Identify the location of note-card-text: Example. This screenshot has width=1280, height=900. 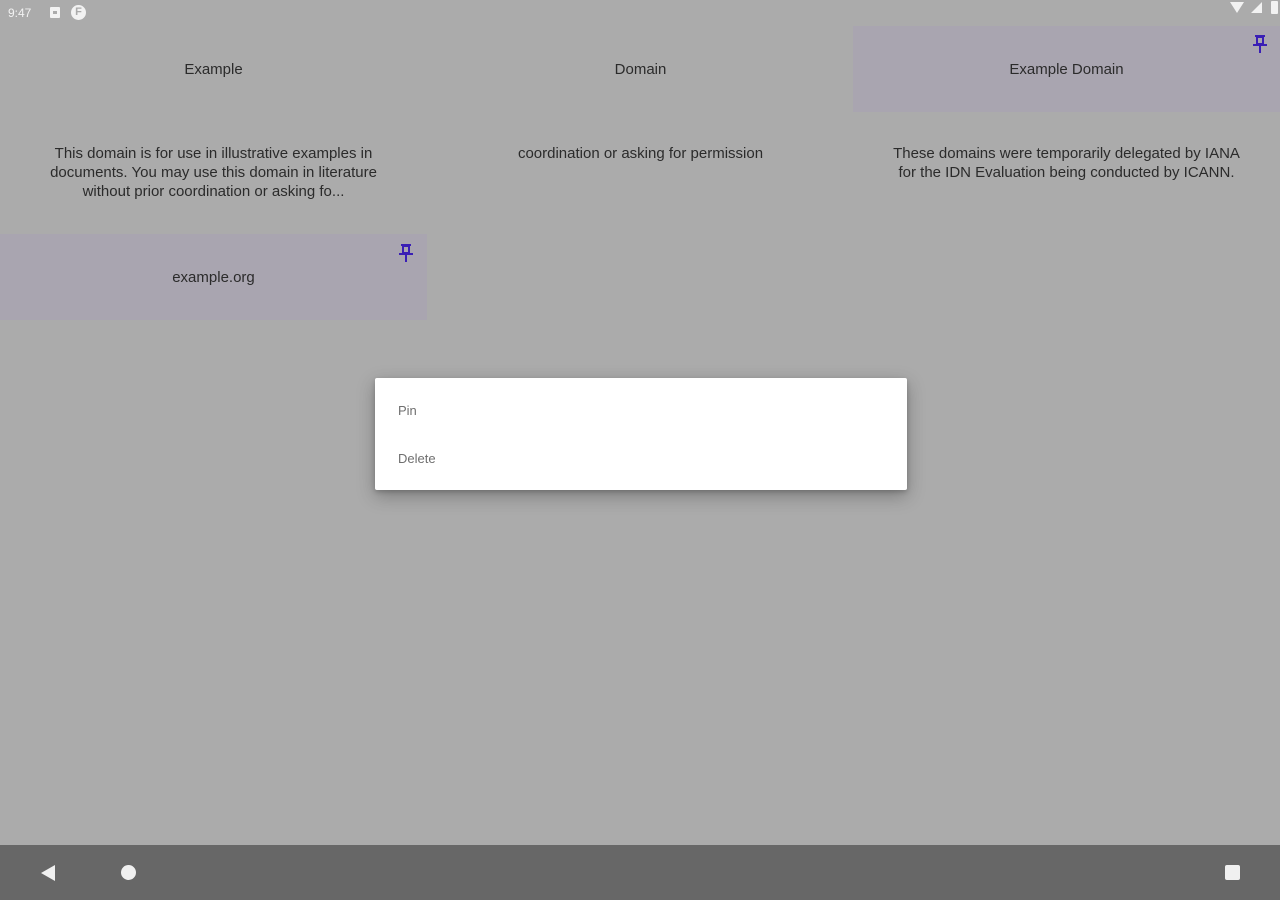
(213, 69).